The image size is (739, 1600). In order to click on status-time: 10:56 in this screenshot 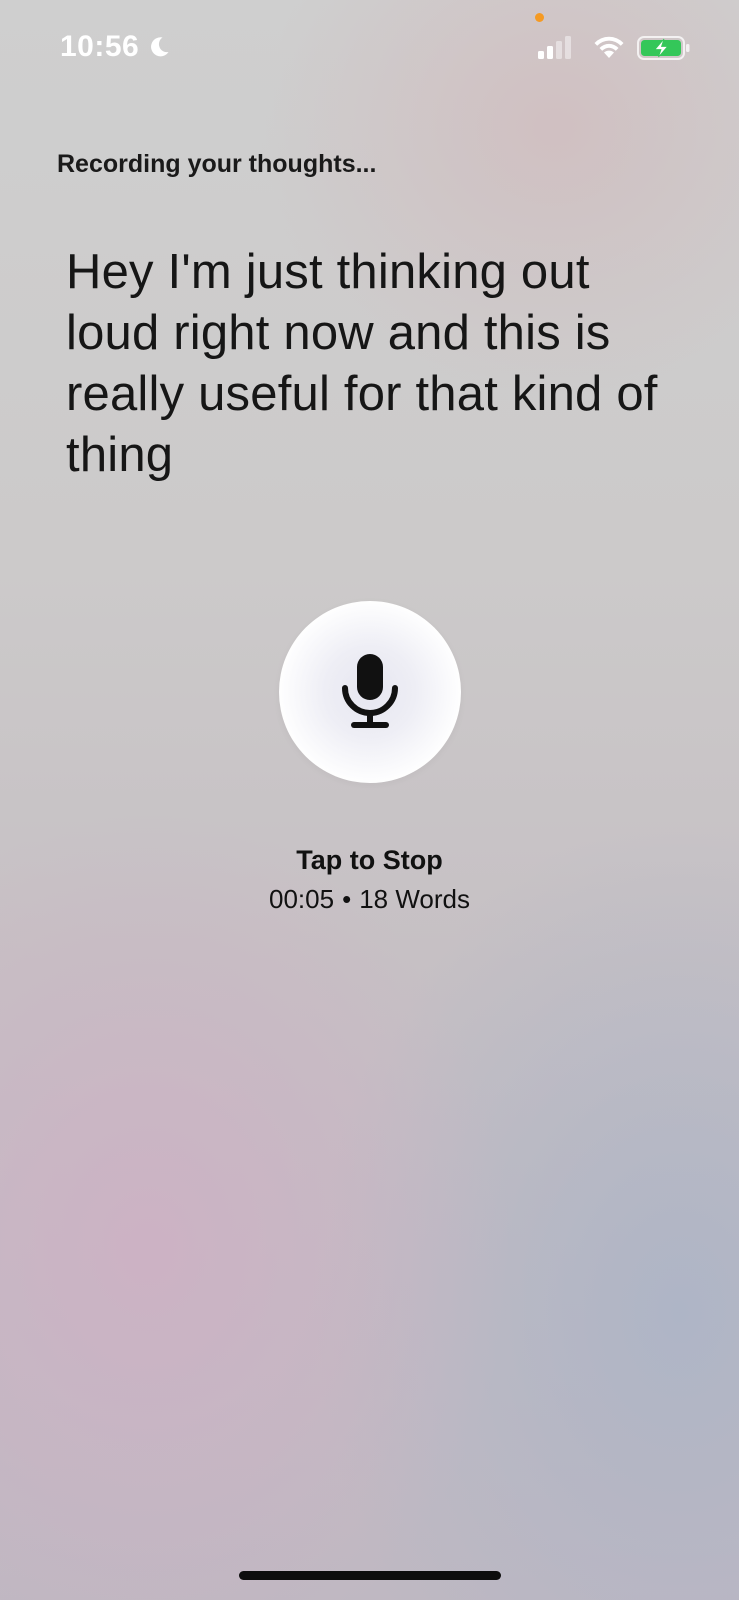, I will do `click(115, 47)`.